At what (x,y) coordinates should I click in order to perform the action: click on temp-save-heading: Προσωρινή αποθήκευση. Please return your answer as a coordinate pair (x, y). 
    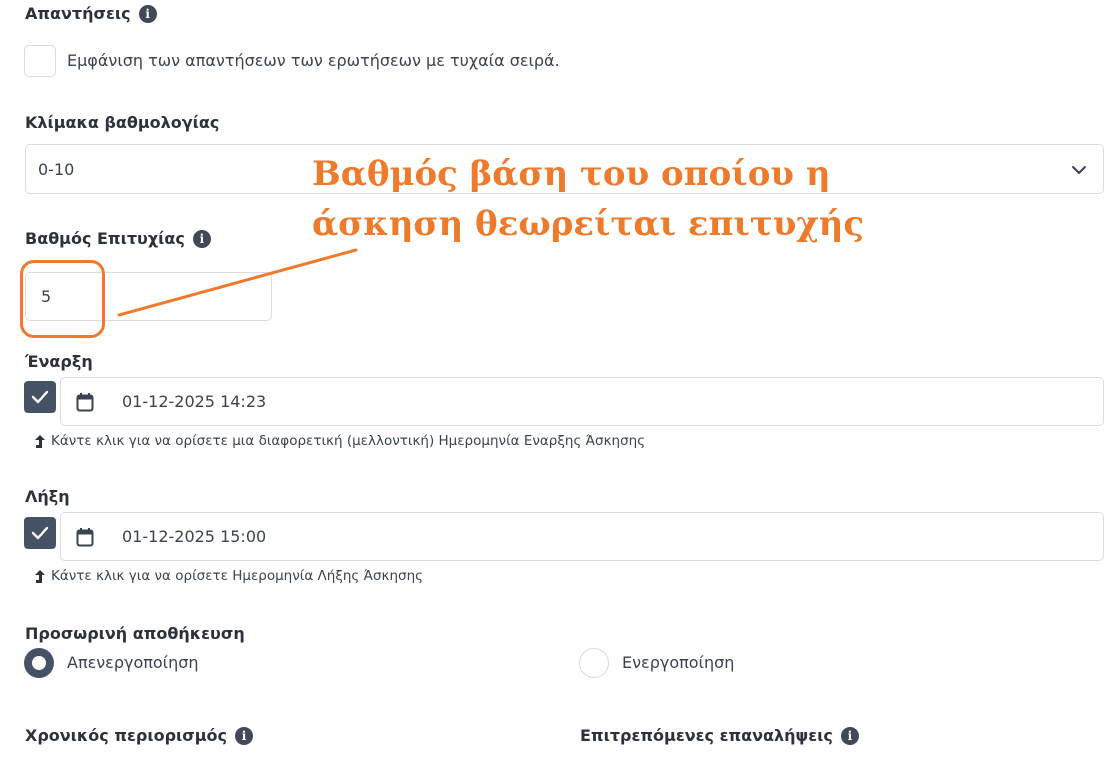
    Looking at the image, I should click on (135, 633).